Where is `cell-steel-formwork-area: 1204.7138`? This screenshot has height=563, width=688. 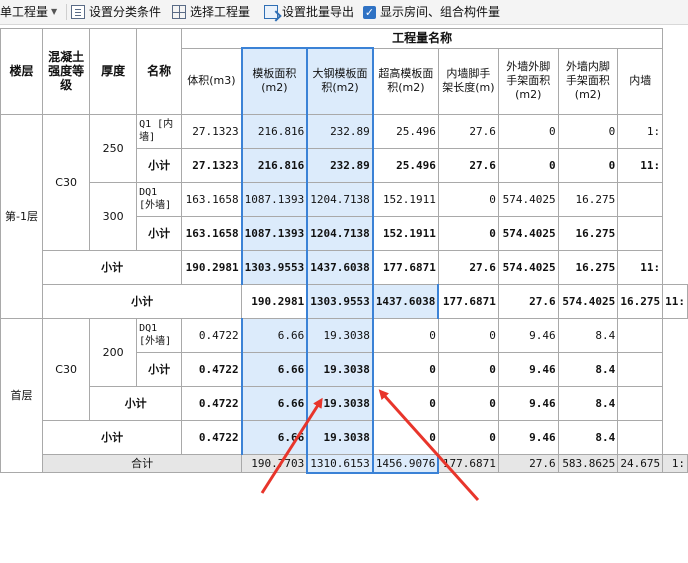 cell-steel-formwork-area: 1204.7138 is located at coordinates (340, 199).